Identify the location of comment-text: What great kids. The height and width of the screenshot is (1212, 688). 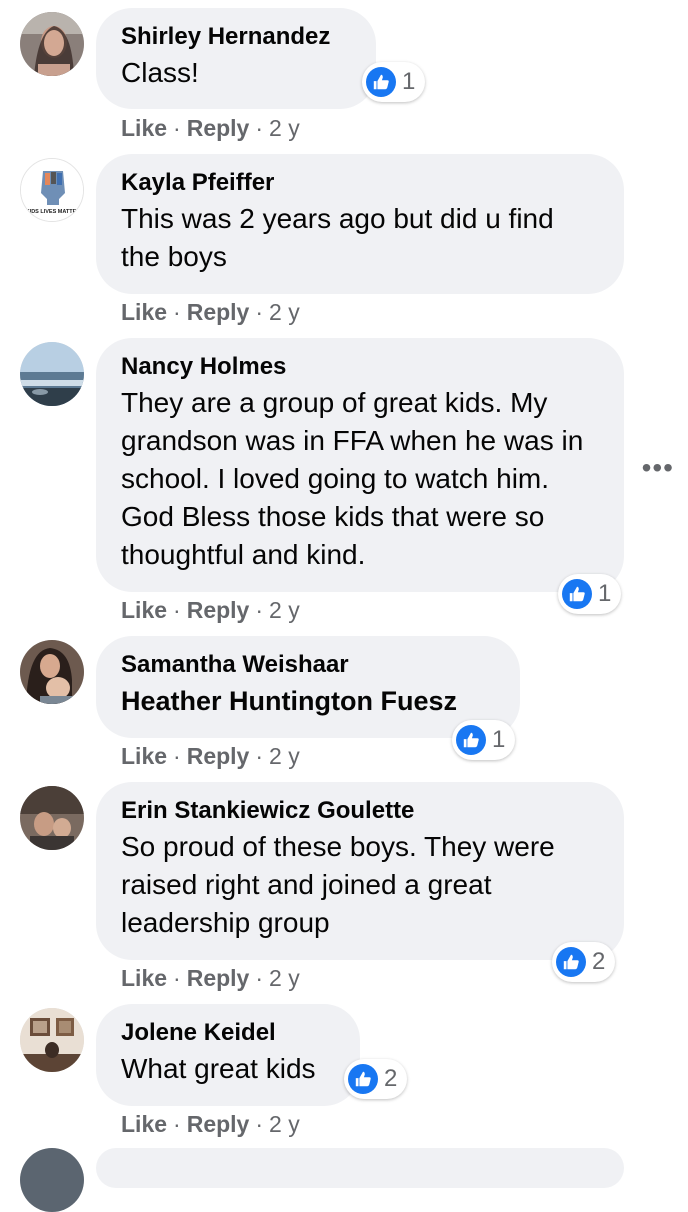
(218, 1068).